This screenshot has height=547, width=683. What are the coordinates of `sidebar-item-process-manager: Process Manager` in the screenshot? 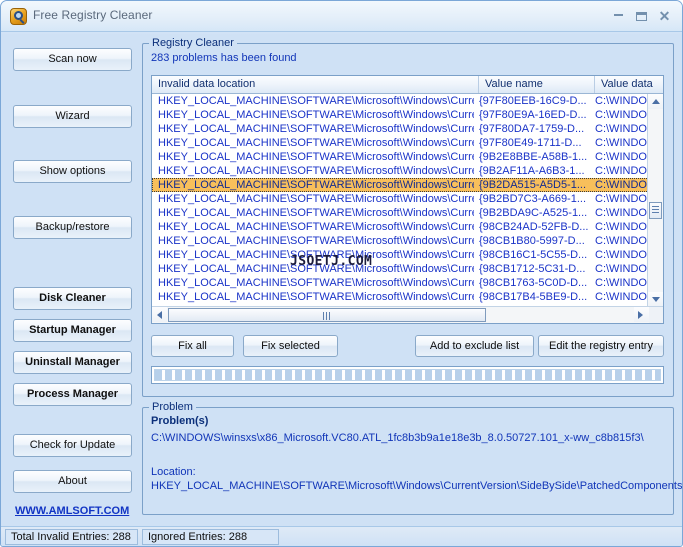 It's located at (72, 394).